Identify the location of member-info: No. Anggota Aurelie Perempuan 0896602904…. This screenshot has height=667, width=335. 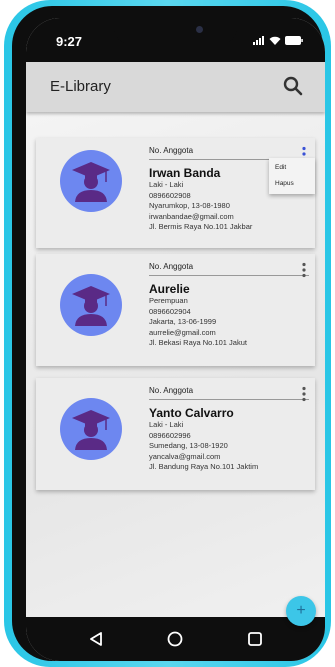
(229, 305).